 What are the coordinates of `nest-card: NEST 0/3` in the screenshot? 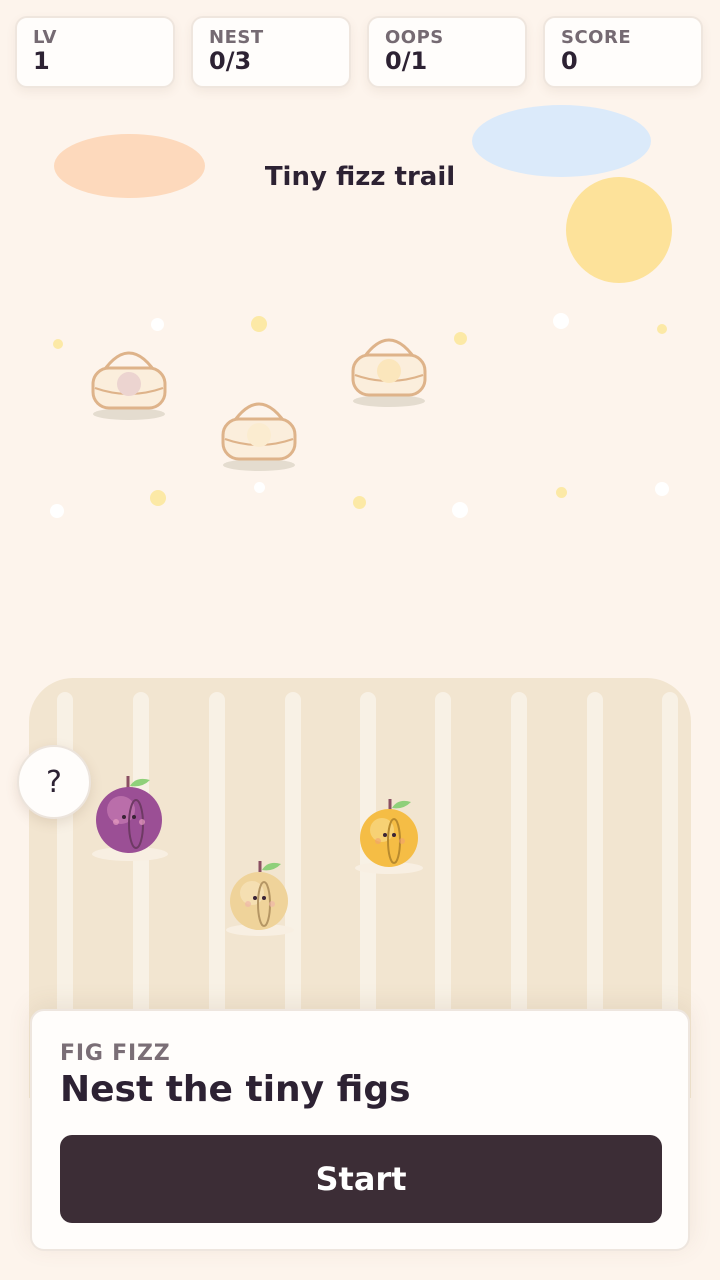 It's located at (271, 52).